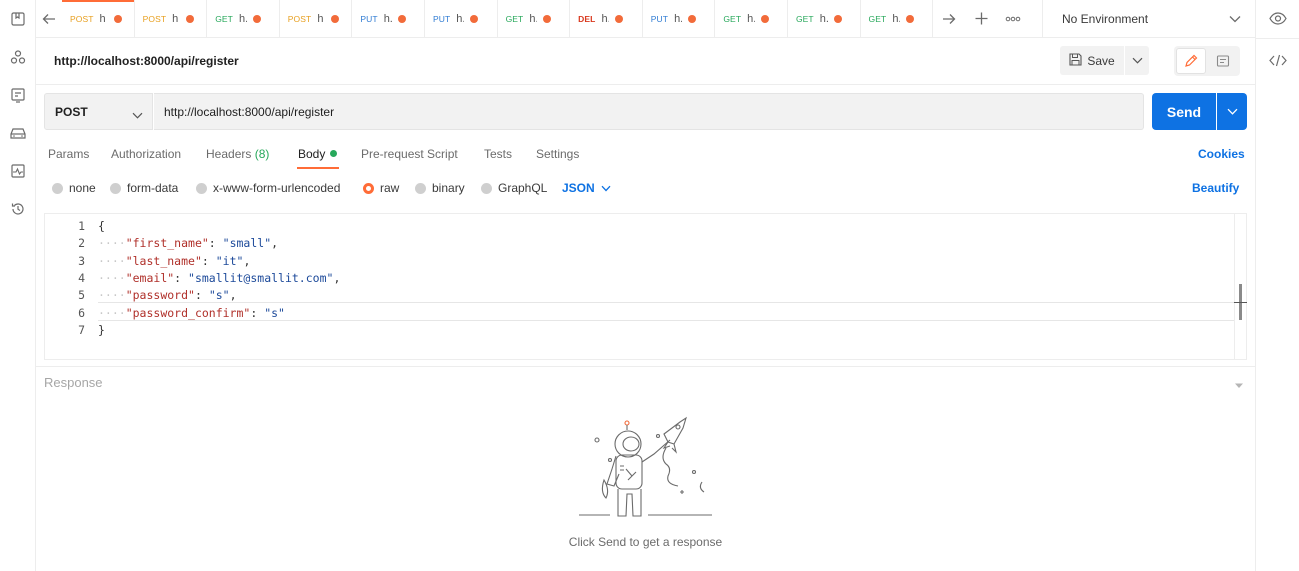  What do you see at coordinates (146, 154) in the screenshot?
I see `tab-authorization: Authorization` at bounding box center [146, 154].